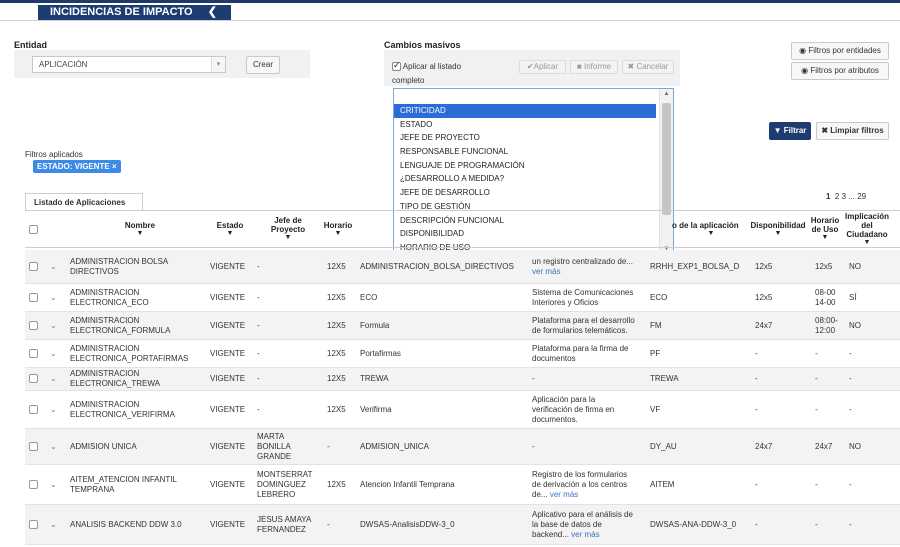 This screenshot has width=900, height=547. Describe the element at coordinates (123, 479) in the screenshot. I see `cell-nombre-line: AITEM_ATENCION INFANTIL` at that location.